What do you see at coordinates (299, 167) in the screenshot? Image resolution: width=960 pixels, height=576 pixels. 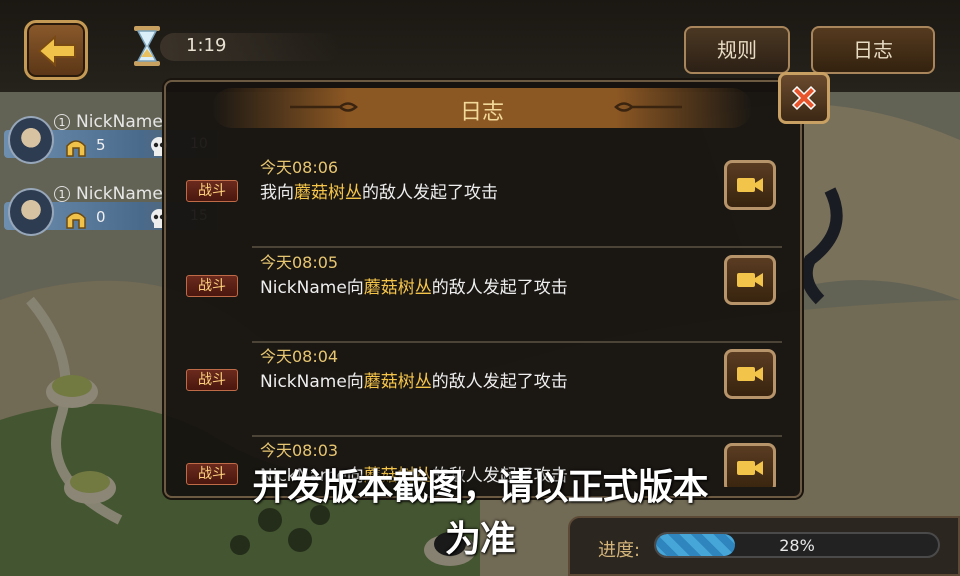 I see `log-entry-time: 今天08:06` at bounding box center [299, 167].